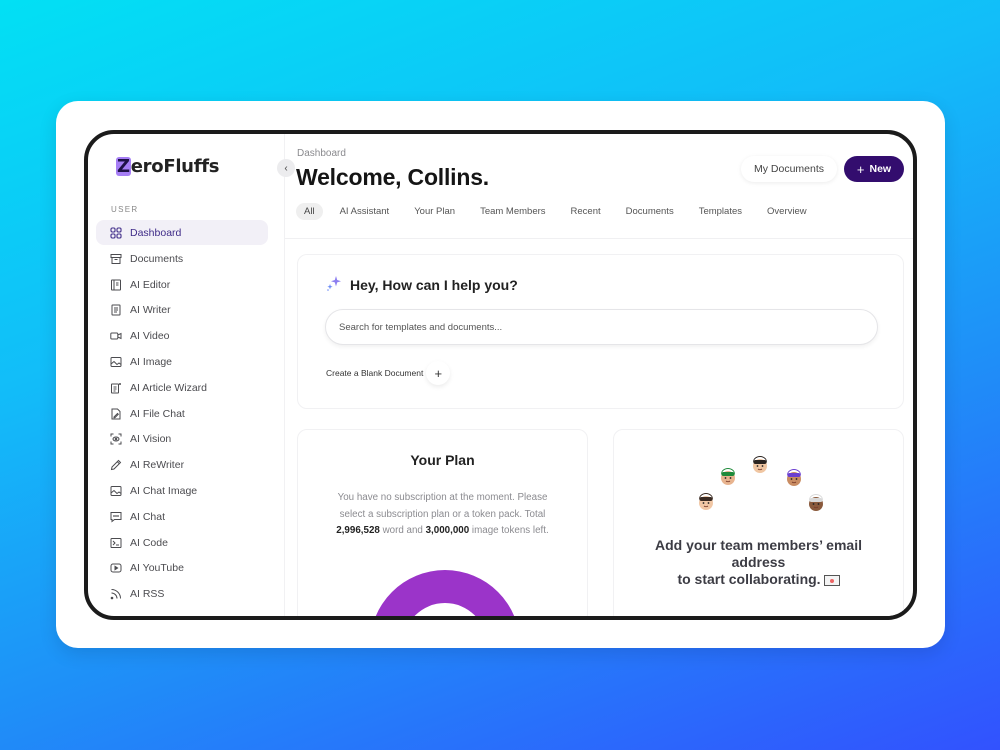 The height and width of the screenshot is (750, 1000). I want to click on sidebar-item-label: AI Chat Image, so click(164, 491).